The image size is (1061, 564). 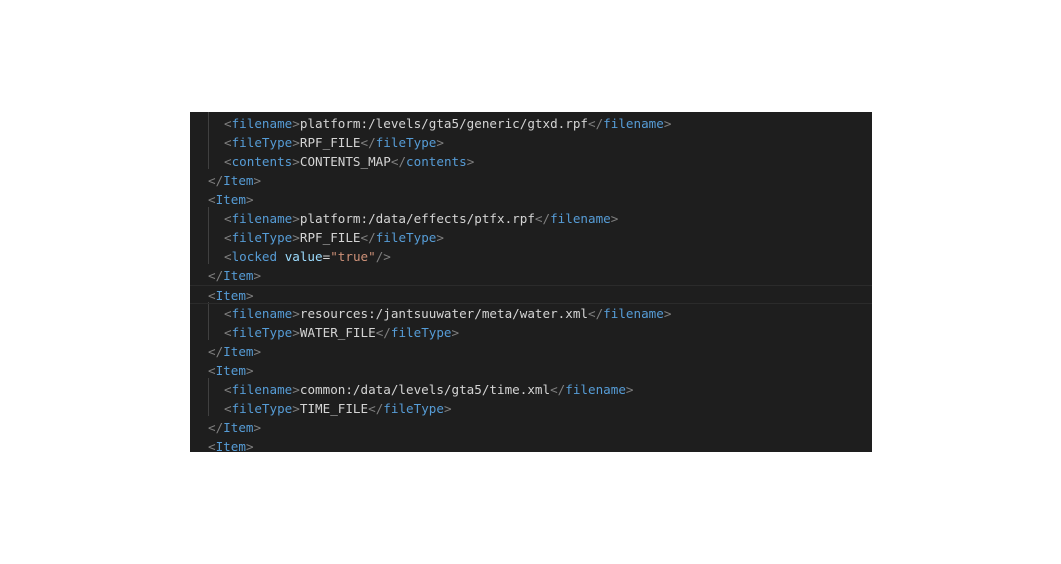 What do you see at coordinates (443, 313) in the screenshot?
I see `tag-text: resources:/jantsuuwater/meta/water.xml` at bounding box center [443, 313].